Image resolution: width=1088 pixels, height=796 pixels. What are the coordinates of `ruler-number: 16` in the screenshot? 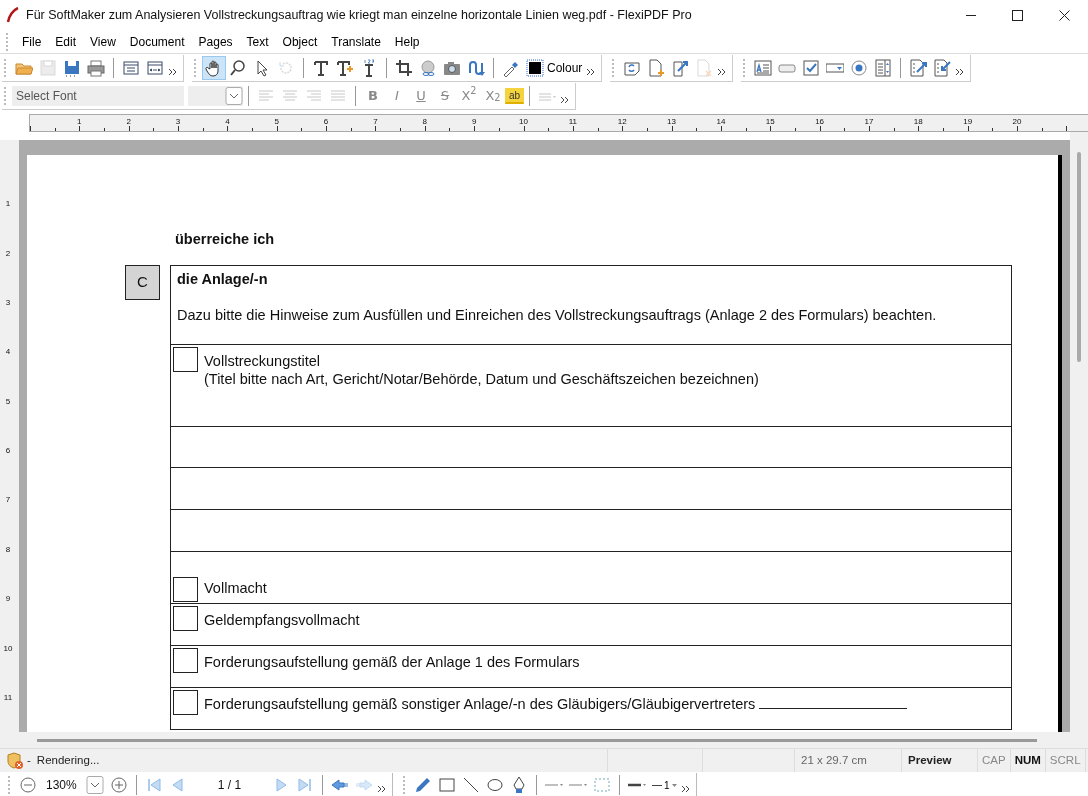 It's located at (820, 122).